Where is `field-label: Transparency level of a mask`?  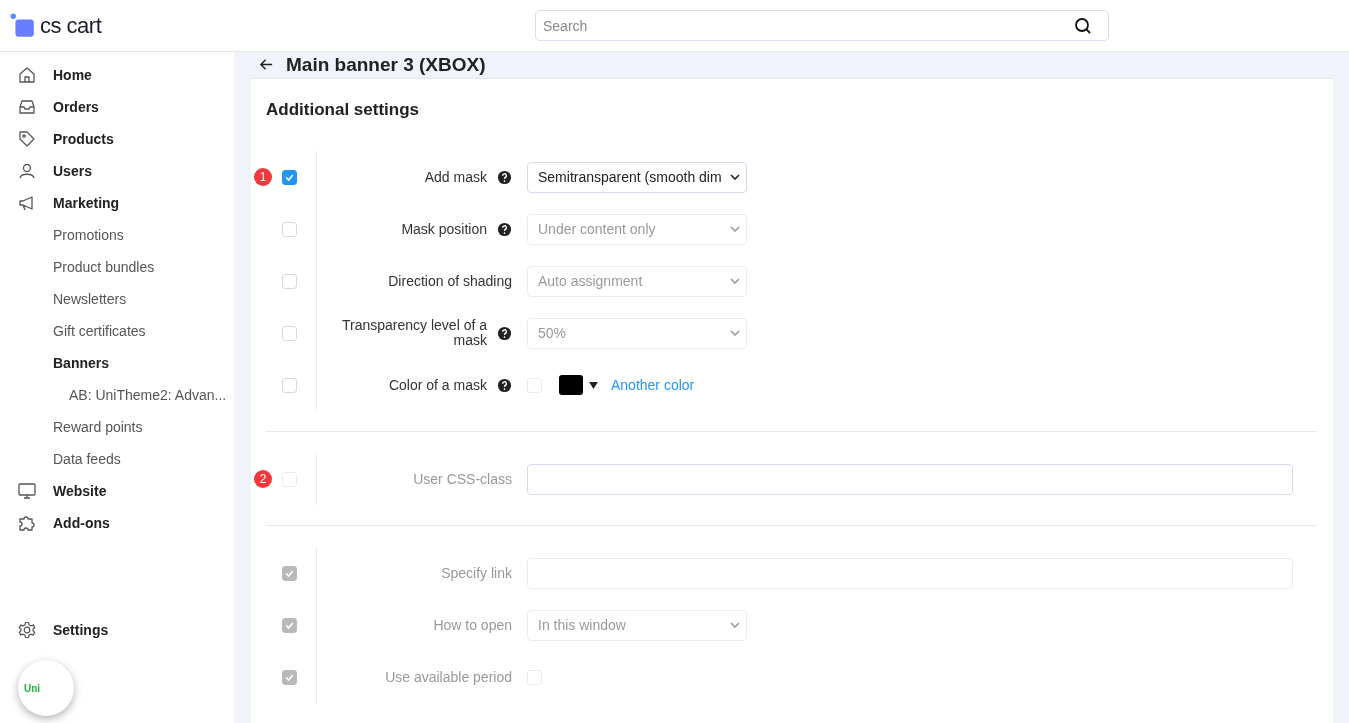 field-label: Transparency level of a mask is located at coordinates (414, 333).